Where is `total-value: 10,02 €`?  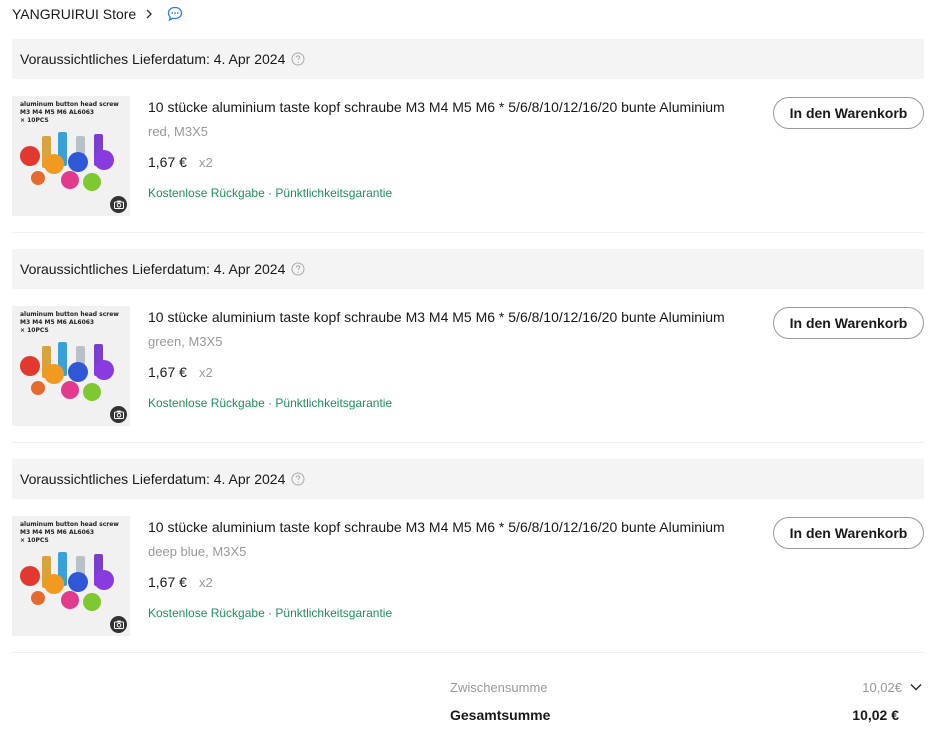 total-value: 10,02 € is located at coordinates (875, 715).